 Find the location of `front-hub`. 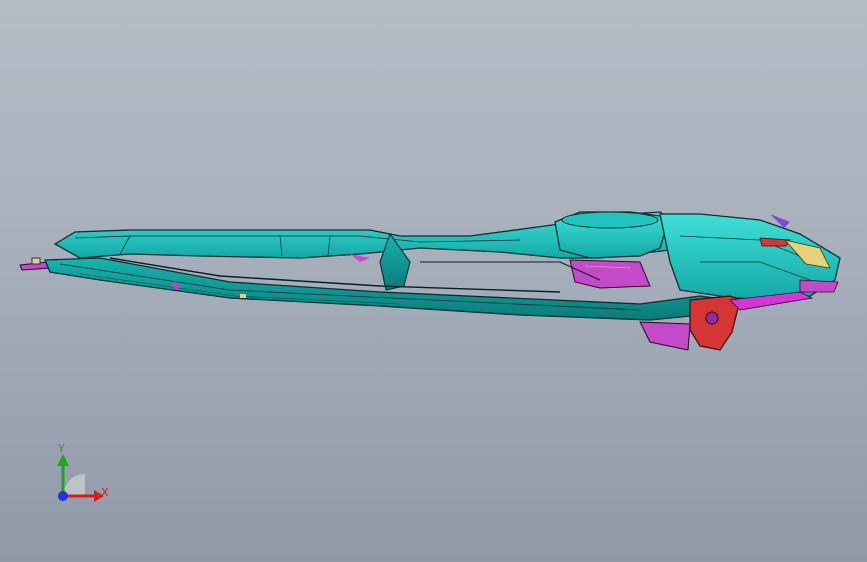

front-hub is located at coordinates (697, 256).